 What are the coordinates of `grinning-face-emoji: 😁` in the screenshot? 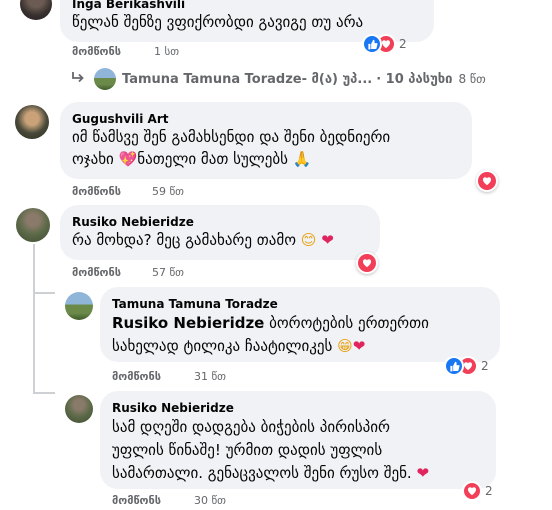 It's located at (345, 346).